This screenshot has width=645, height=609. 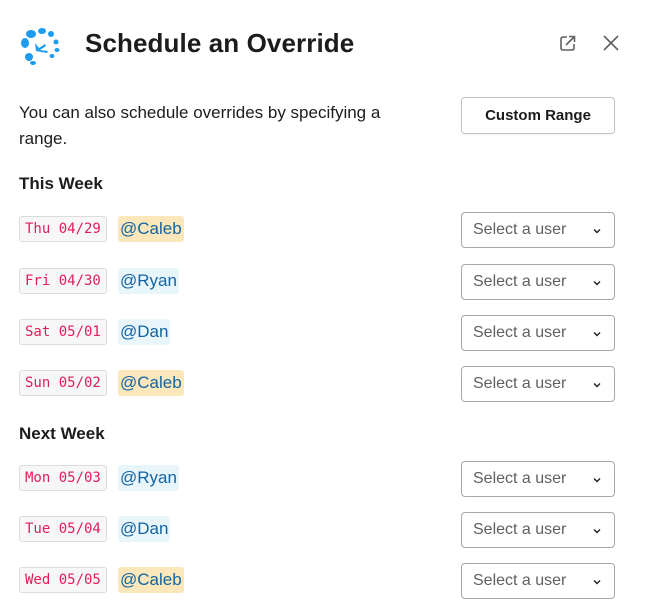 What do you see at coordinates (61, 183) in the screenshot?
I see `section-title: This Week` at bounding box center [61, 183].